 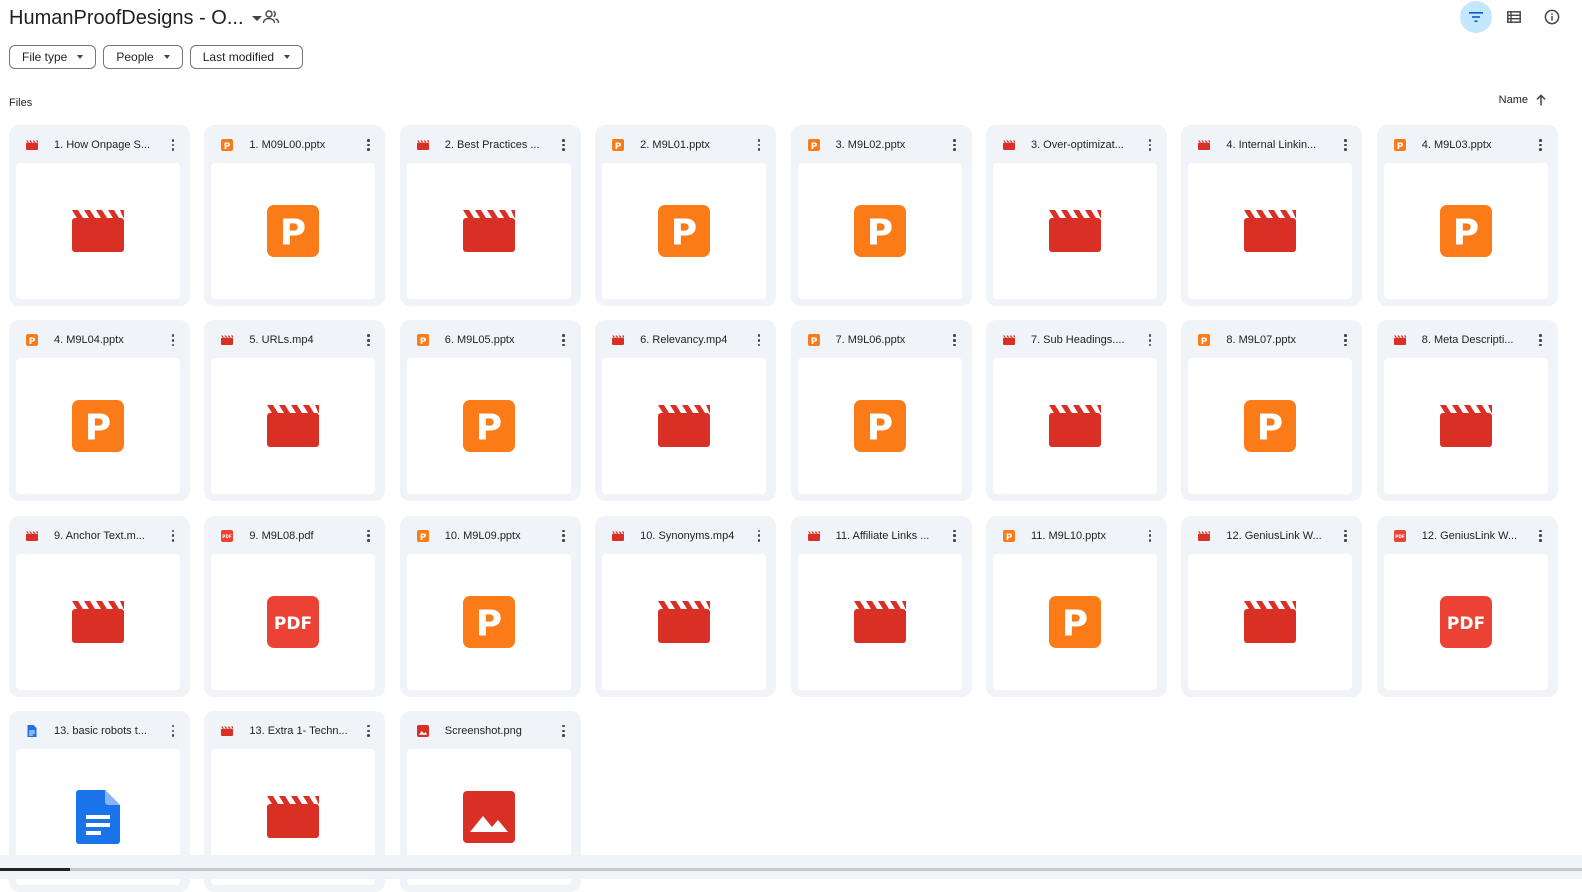 I want to click on file-type-filter-chip: File type, so click(x=53, y=57).